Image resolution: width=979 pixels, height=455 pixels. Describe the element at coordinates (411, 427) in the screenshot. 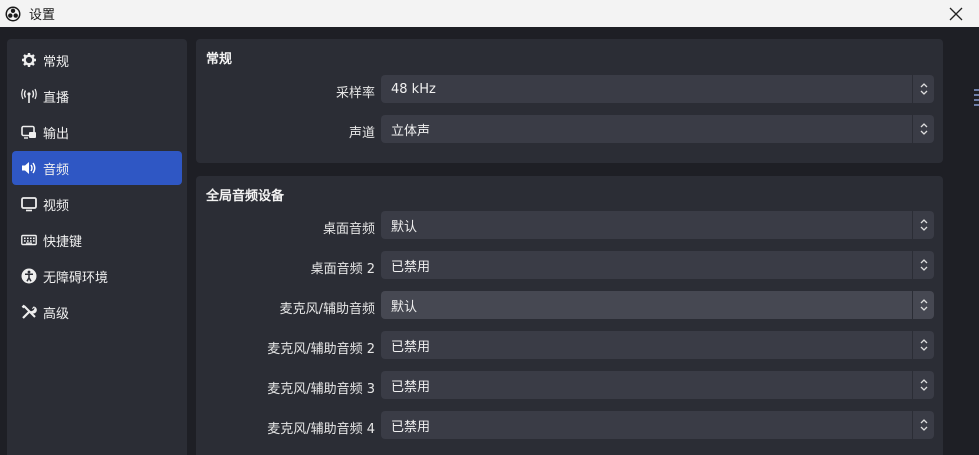

I see `mic-aux-audio-4-value: 已禁用` at that location.